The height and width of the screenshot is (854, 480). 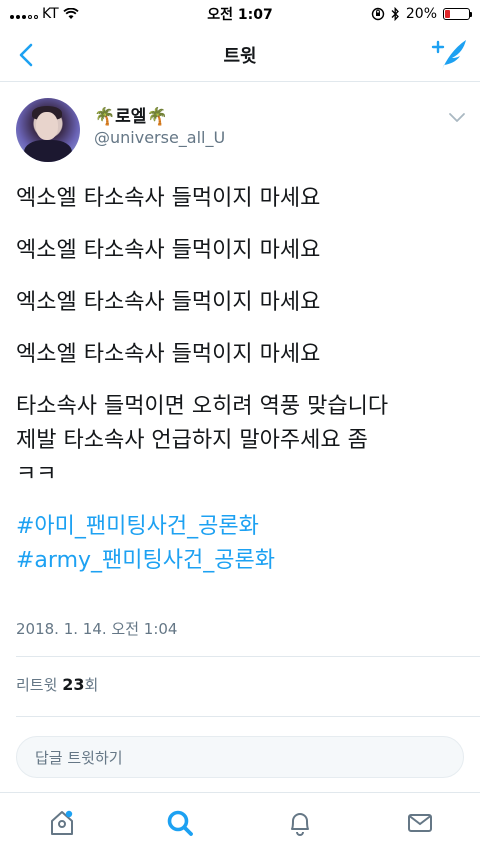 I want to click on hashtag-link: #army_팬미팅사건_공론화, so click(x=242, y=561).